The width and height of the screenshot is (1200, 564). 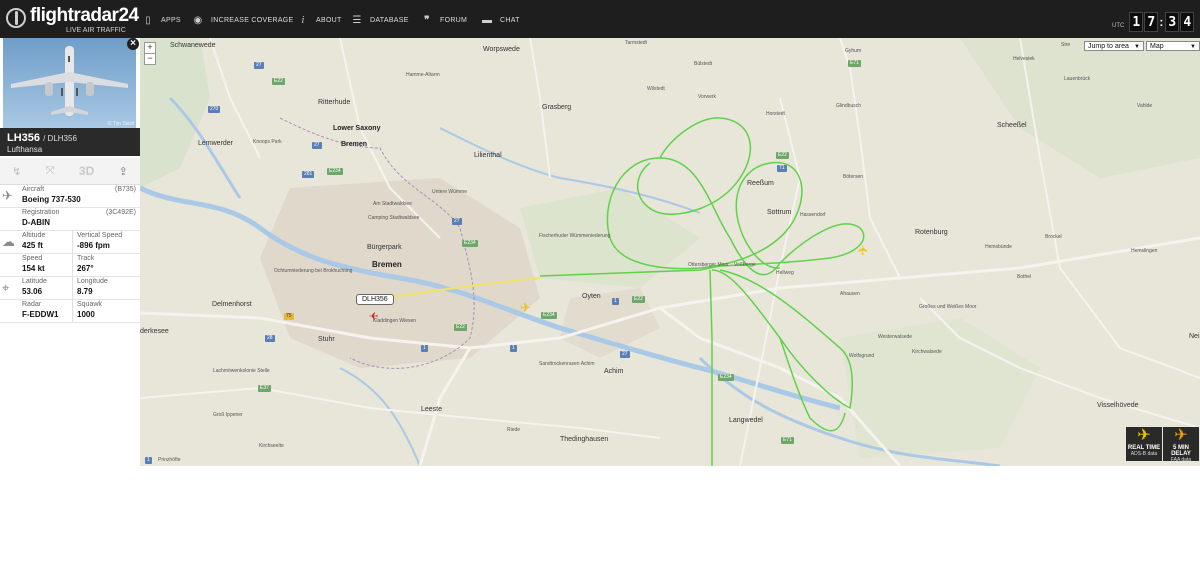 What do you see at coordinates (1181, 435) in the screenshot?
I see `delayed-plane-icon: ✈` at bounding box center [1181, 435].